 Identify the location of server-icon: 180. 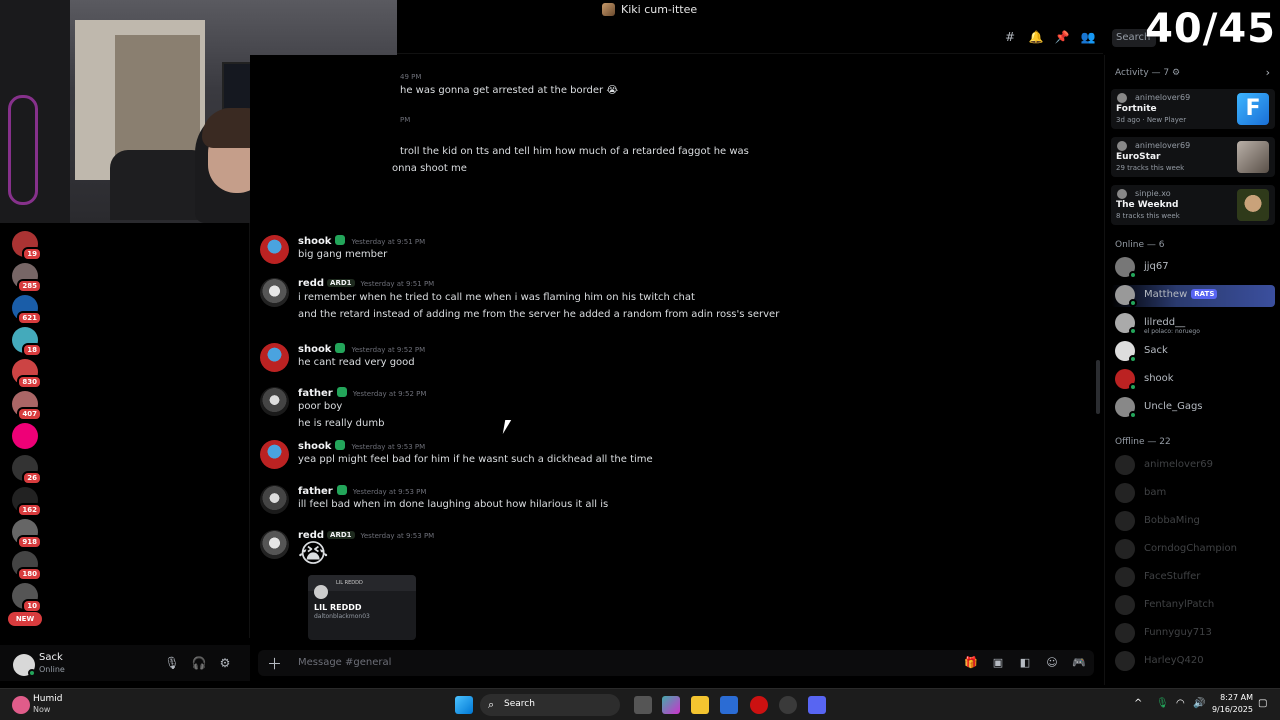
(27, 566).